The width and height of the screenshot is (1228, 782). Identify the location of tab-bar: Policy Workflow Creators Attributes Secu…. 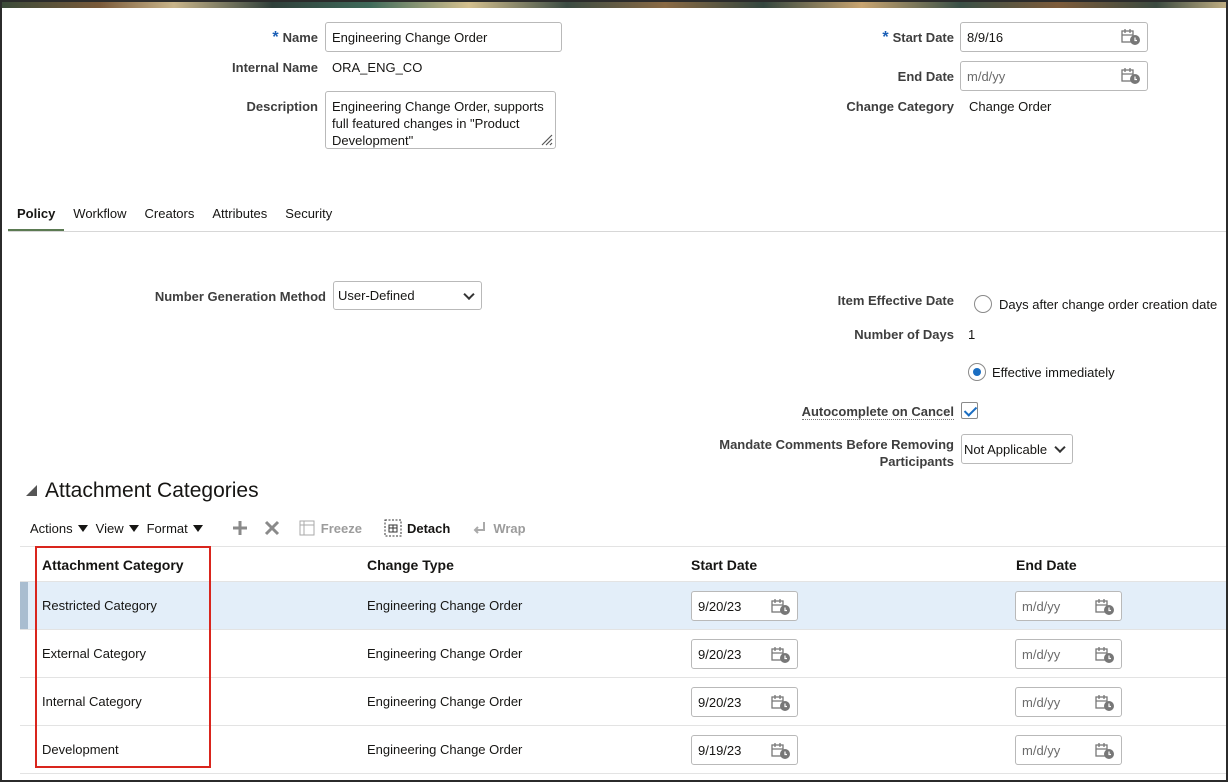
(174, 215).